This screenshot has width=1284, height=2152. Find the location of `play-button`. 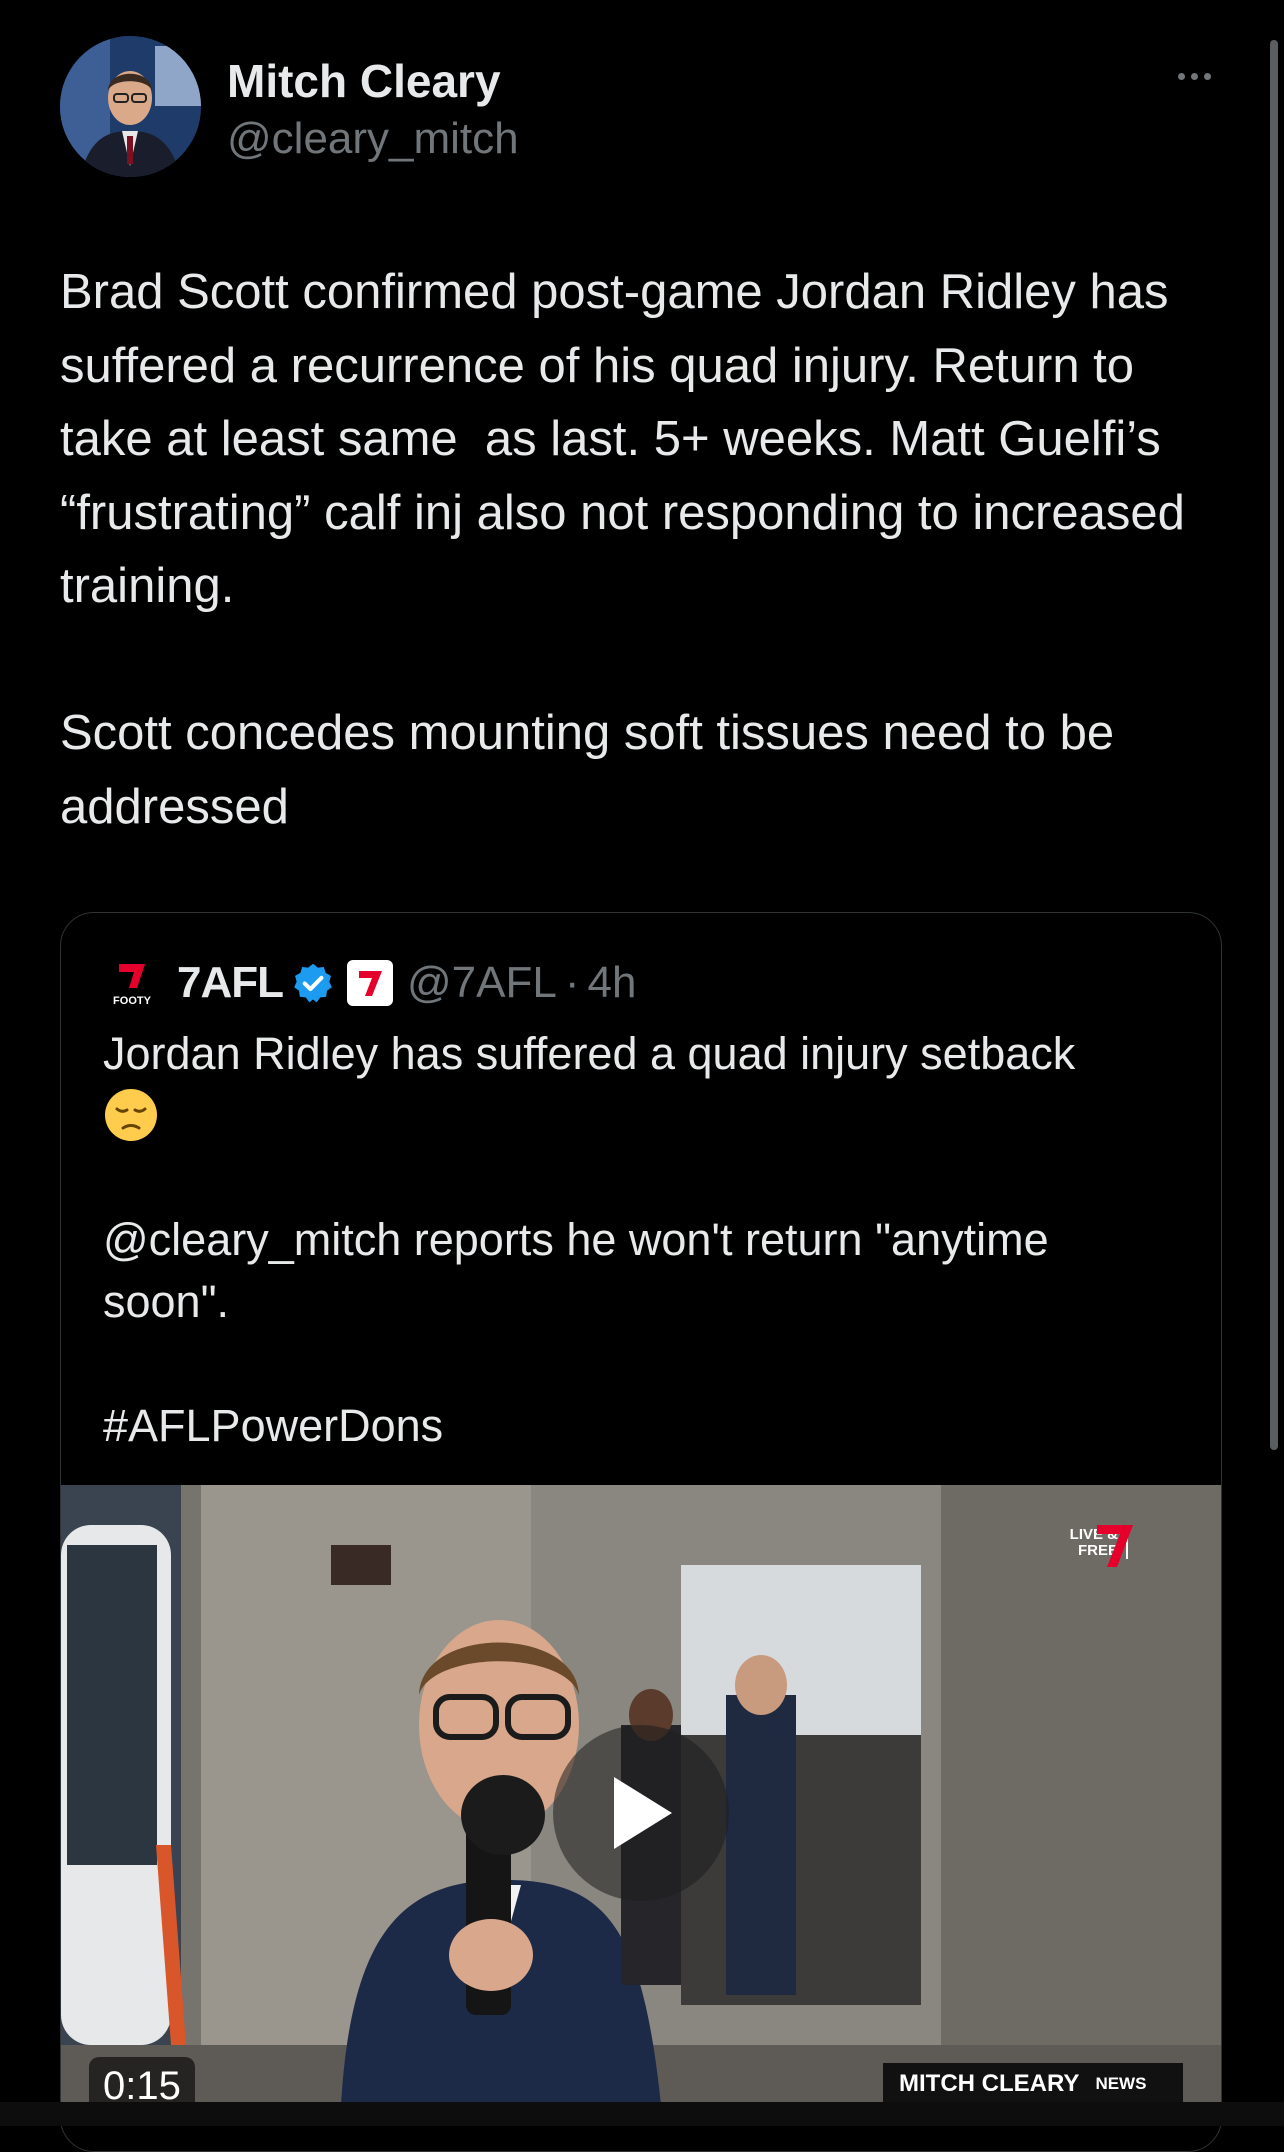

play-button is located at coordinates (641, 1813).